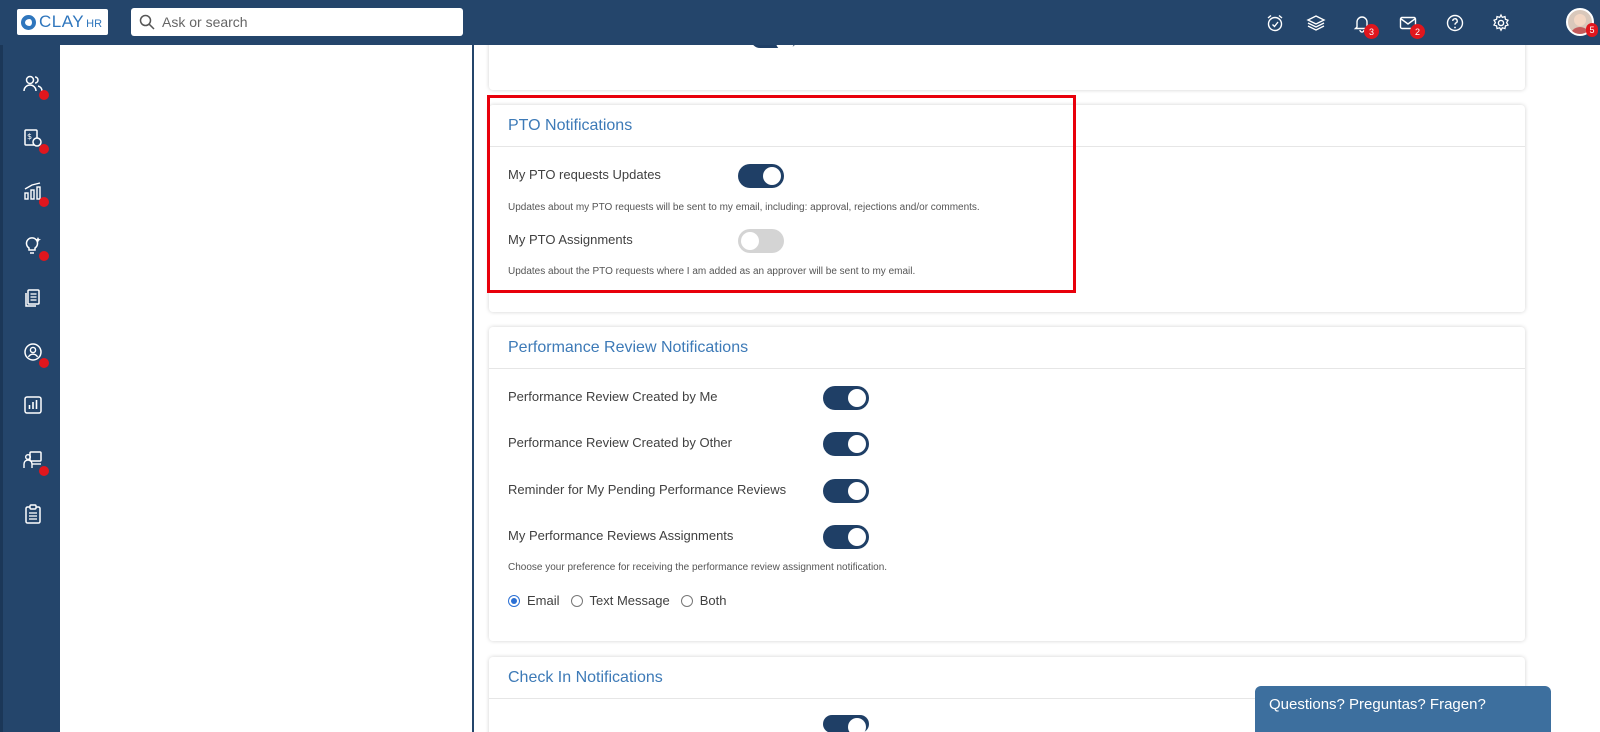 The image size is (1600, 732). Describe the element at coordinates (1417, 31) in the screenshot. I see `messages-badge: 2` at that location.